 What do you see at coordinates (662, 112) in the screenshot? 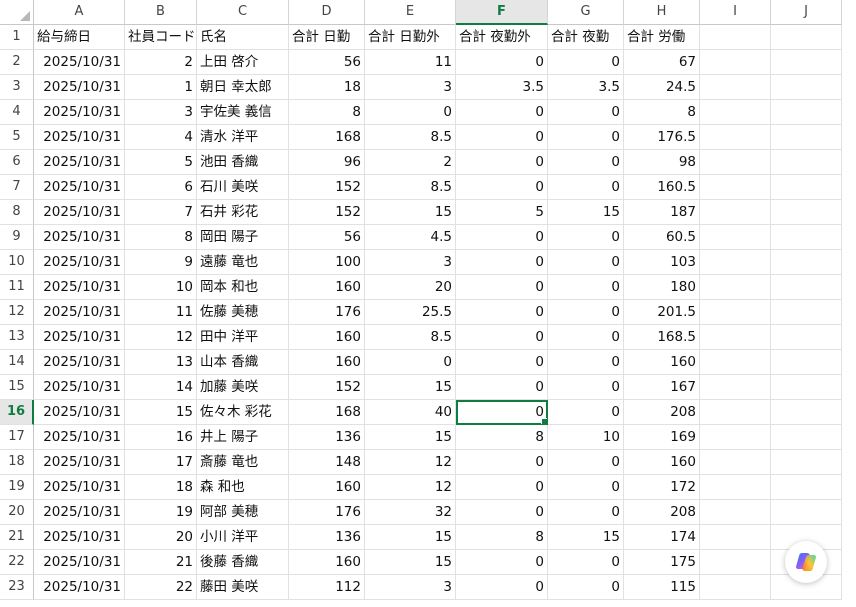
I see `cell-h4: 8` at bounding box center [662, 112].